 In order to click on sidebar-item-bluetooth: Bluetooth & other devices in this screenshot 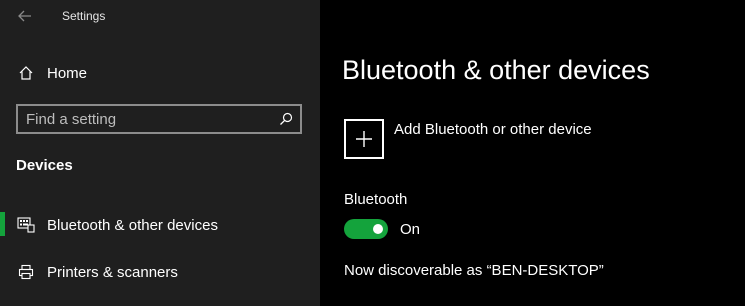, I will do `click(160, 225)`.